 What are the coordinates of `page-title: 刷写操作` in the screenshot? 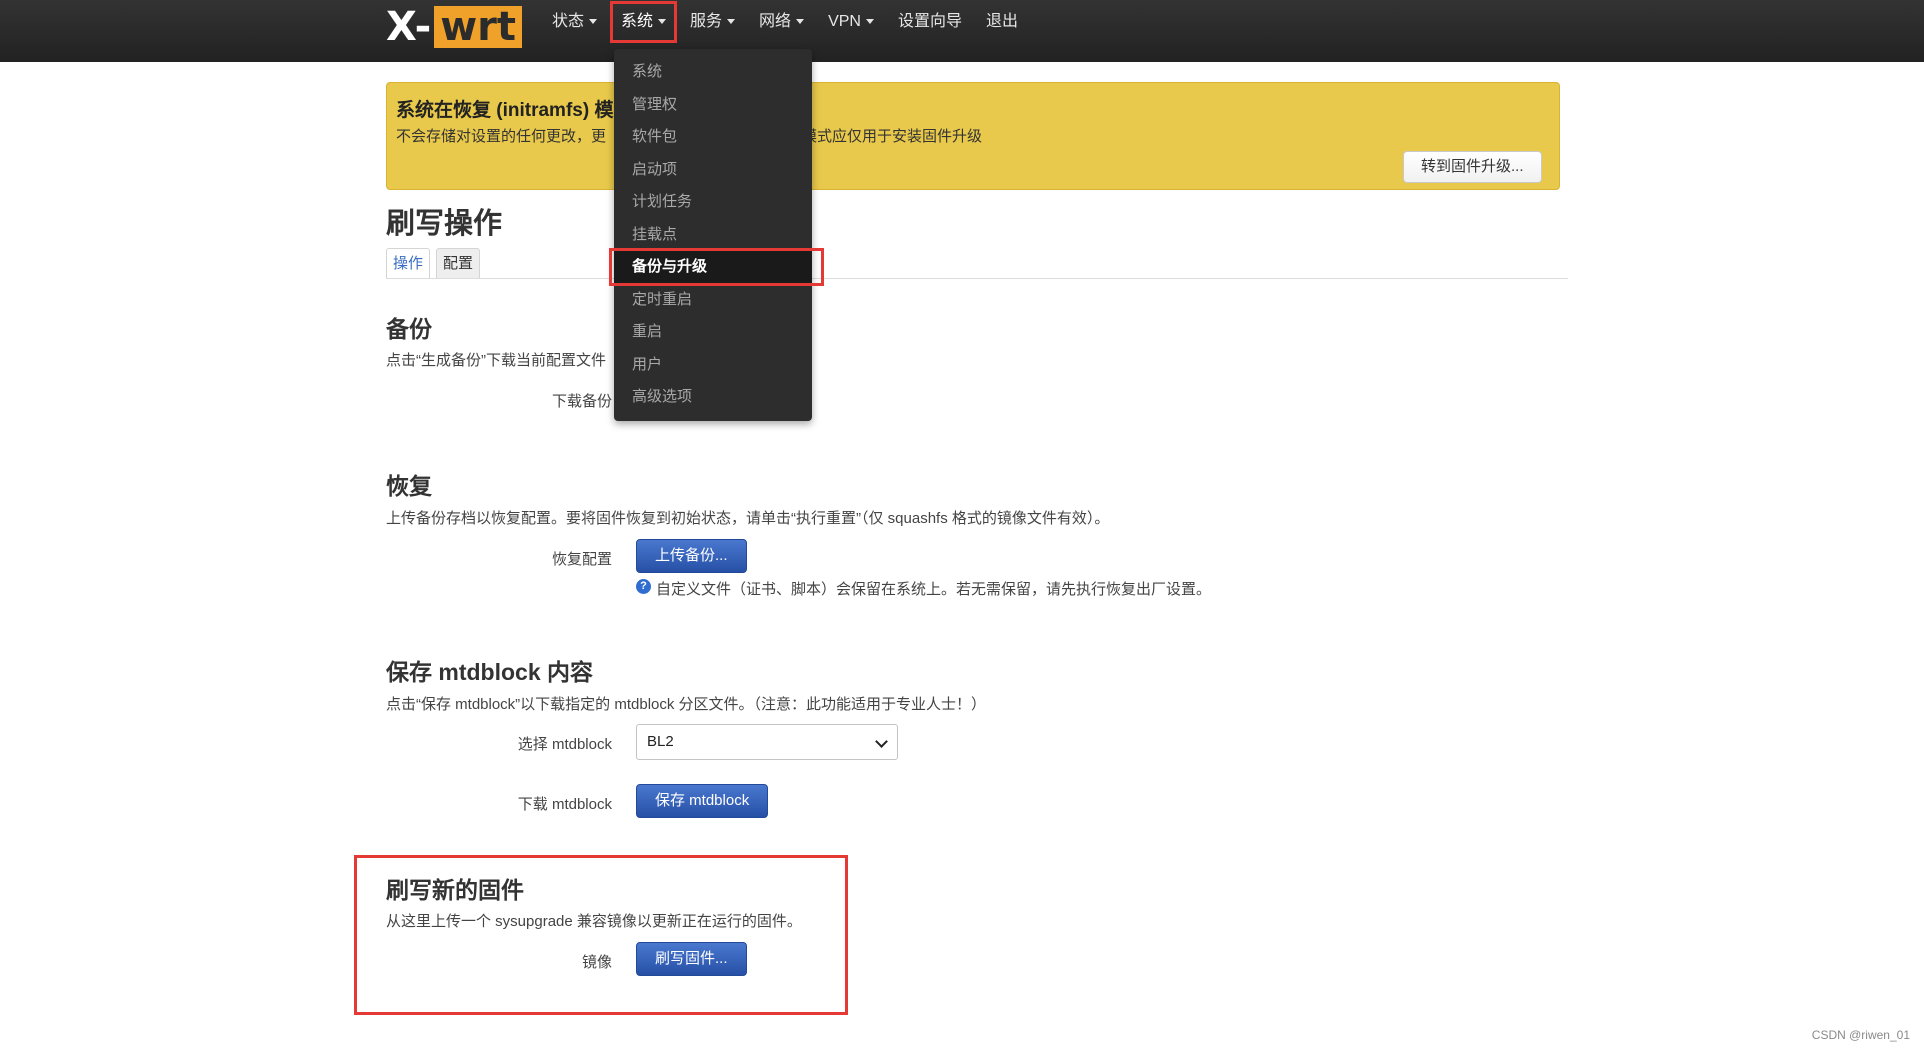 It's located at (444, 224).